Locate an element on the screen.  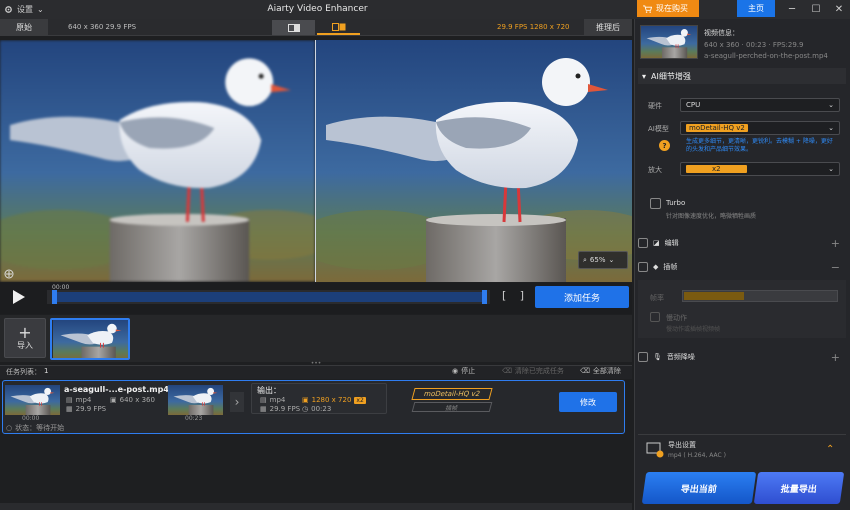
export-settings-icon is located at coordinates (655, 450).